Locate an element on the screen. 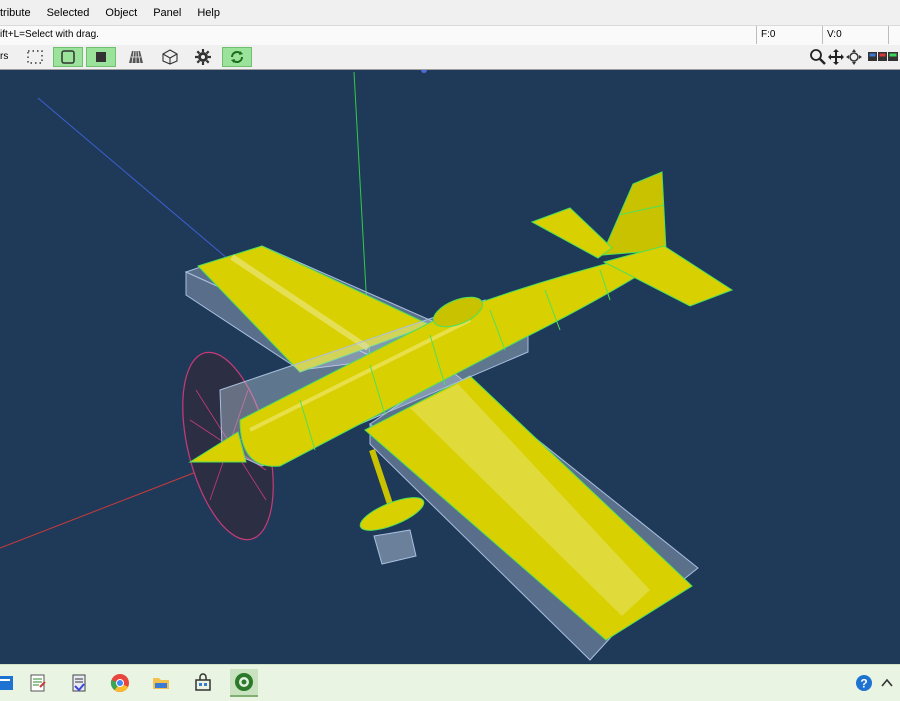 This screenshot has height=701, width=900. file-explorer-icon is located at coordinates (161, 683).